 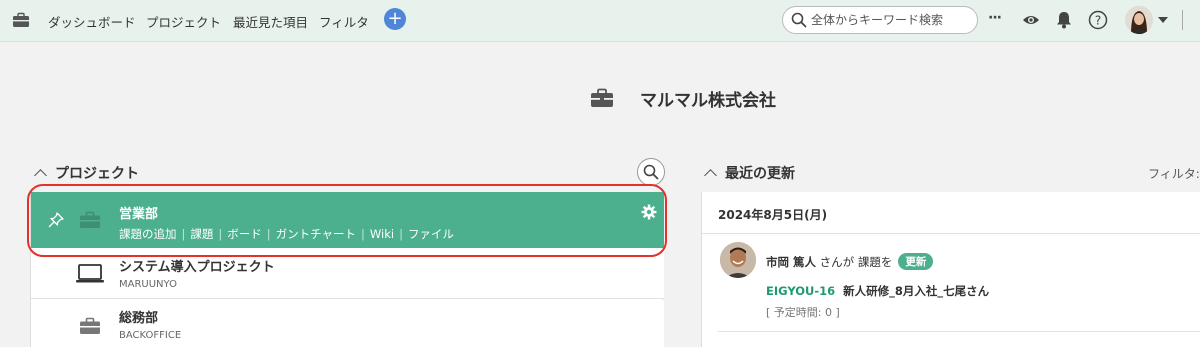 I want to click on status-badge: 更新, so click(x=916, y=261).